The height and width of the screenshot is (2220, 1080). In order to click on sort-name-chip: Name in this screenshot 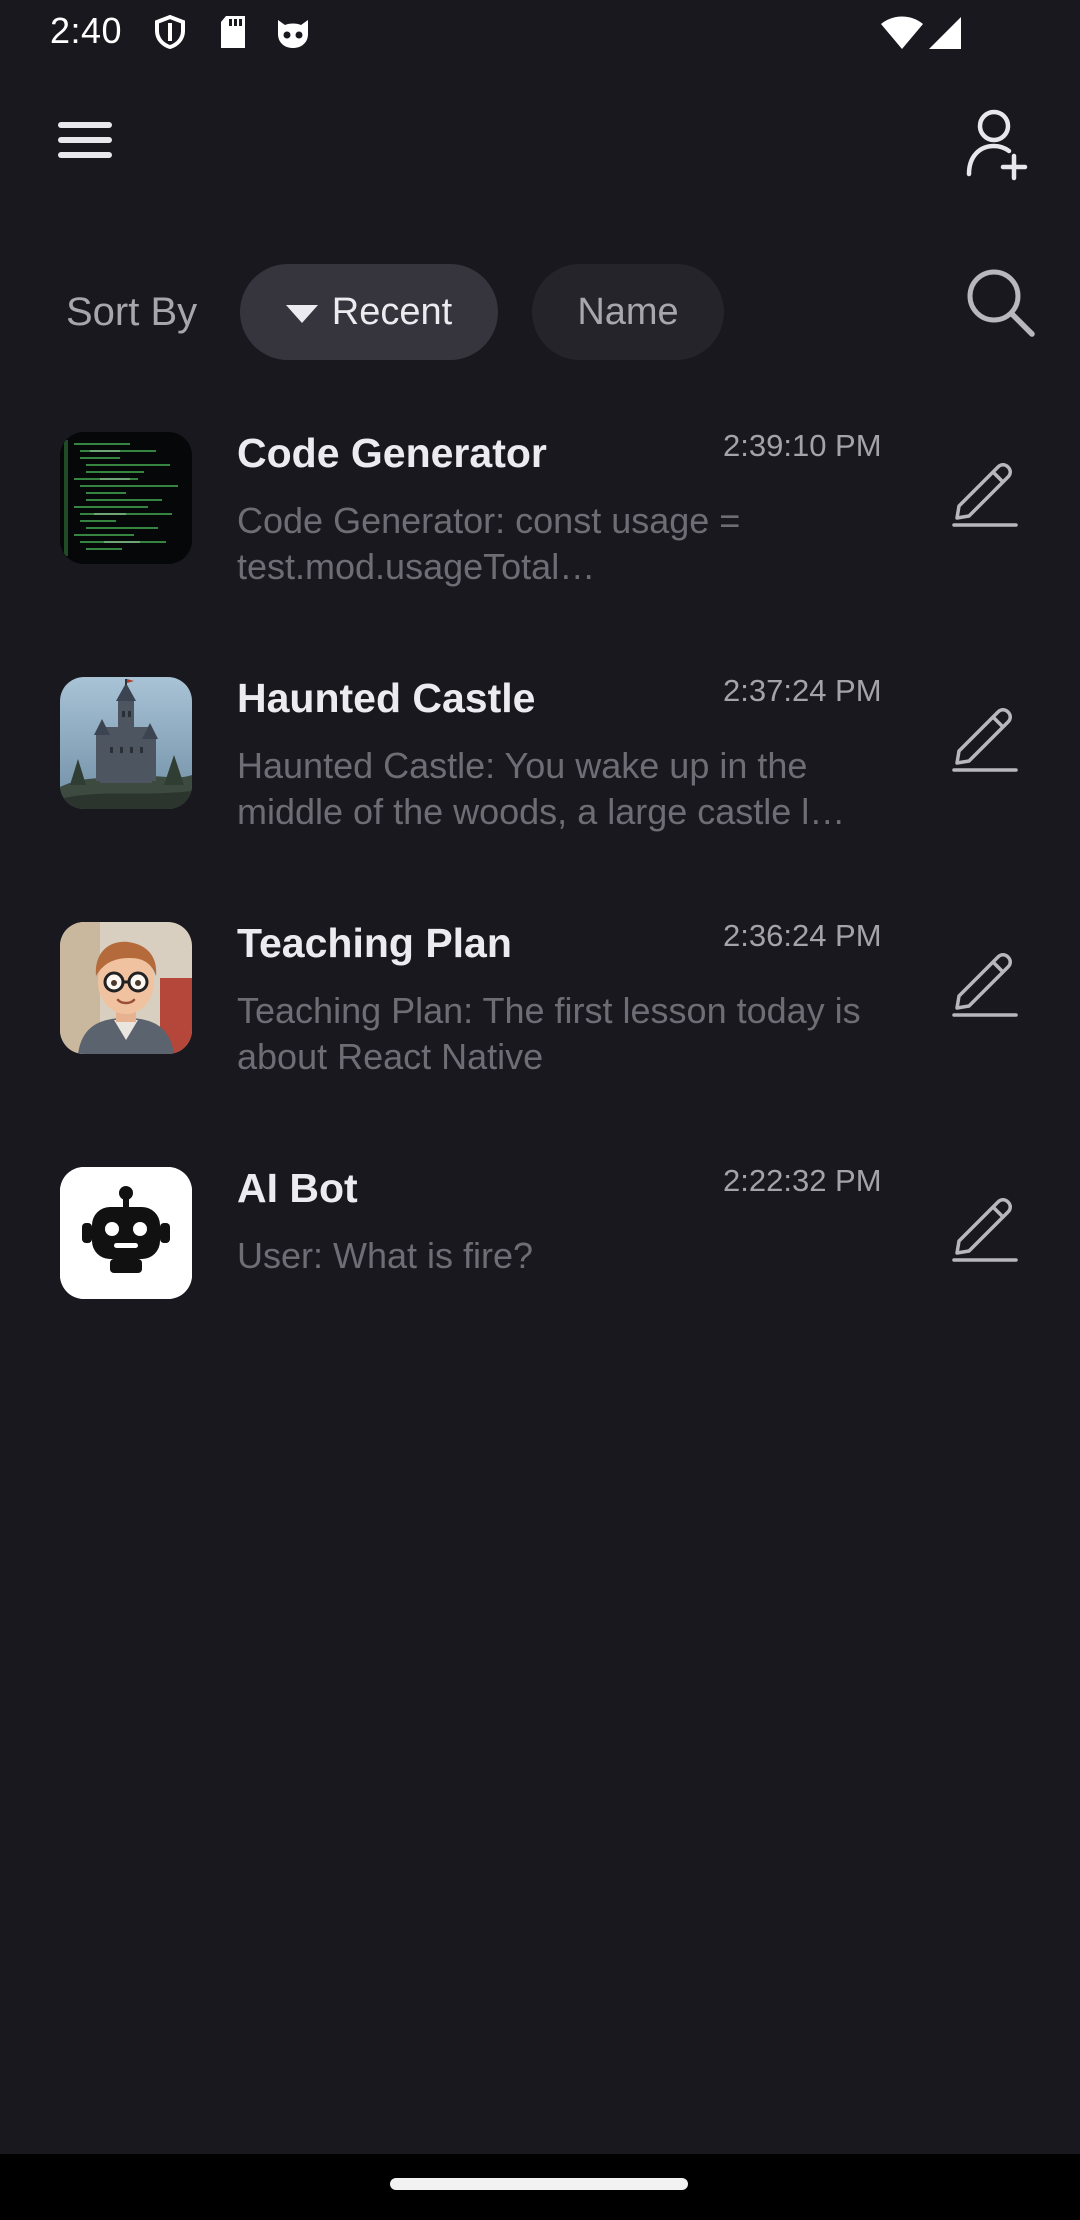, I will do `click(628, 312)`.